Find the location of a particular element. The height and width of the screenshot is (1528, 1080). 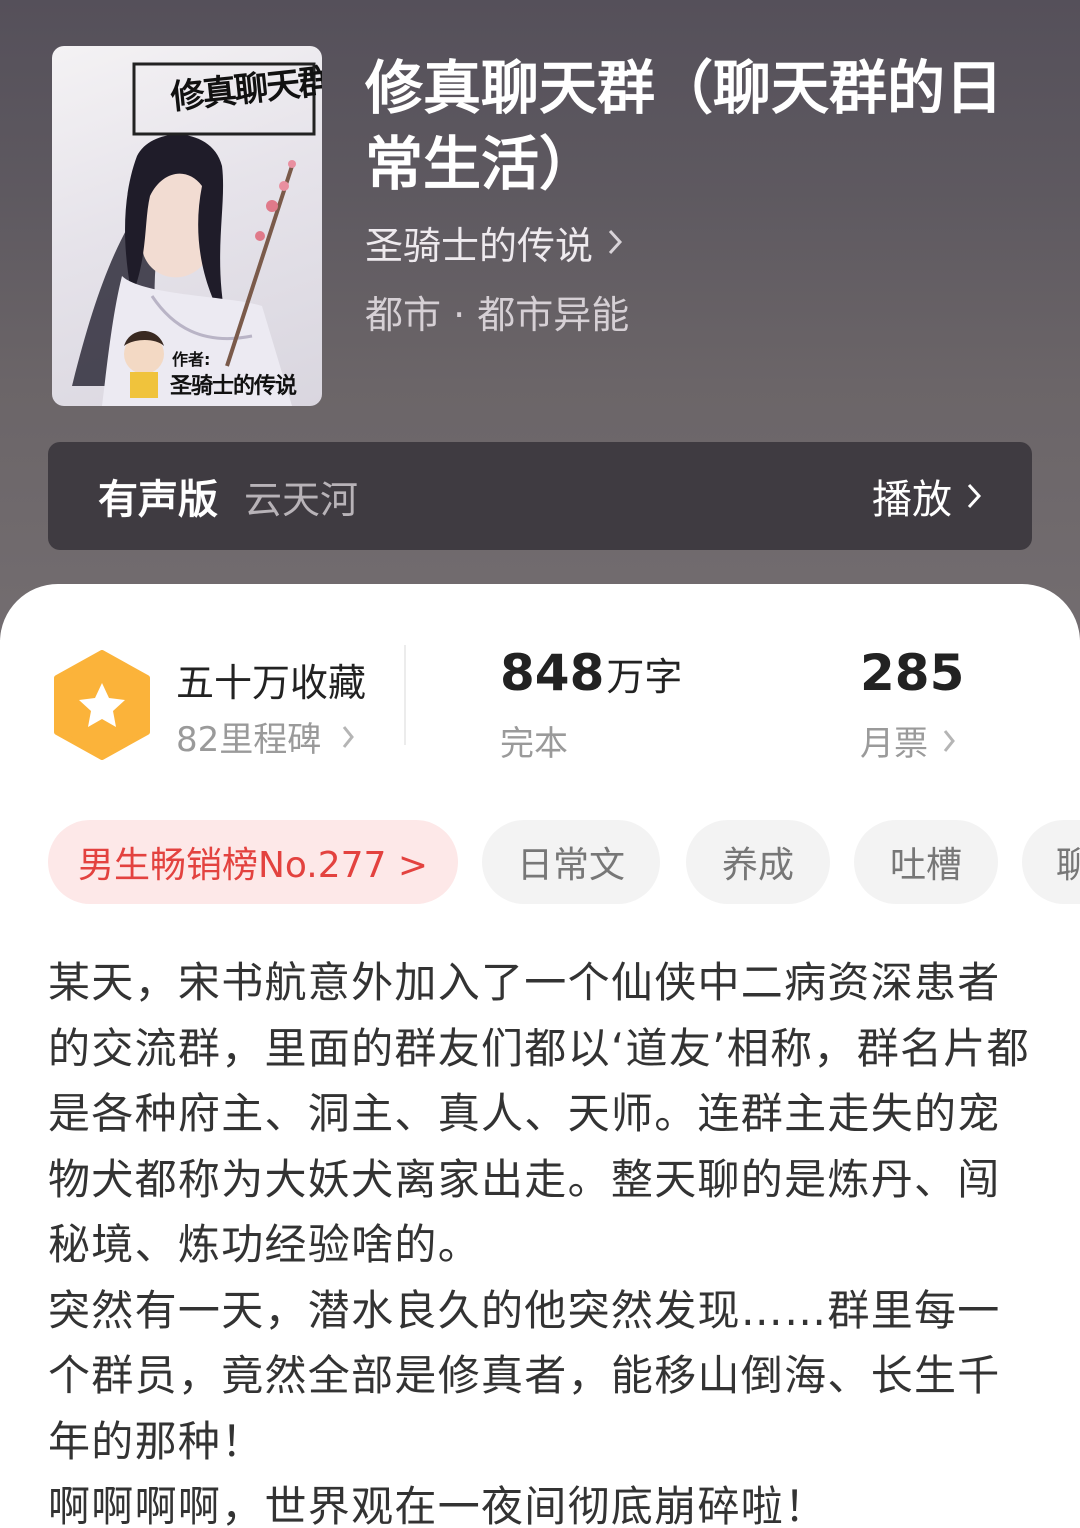

play-button: 播放 is located at coordinates (927, 496).